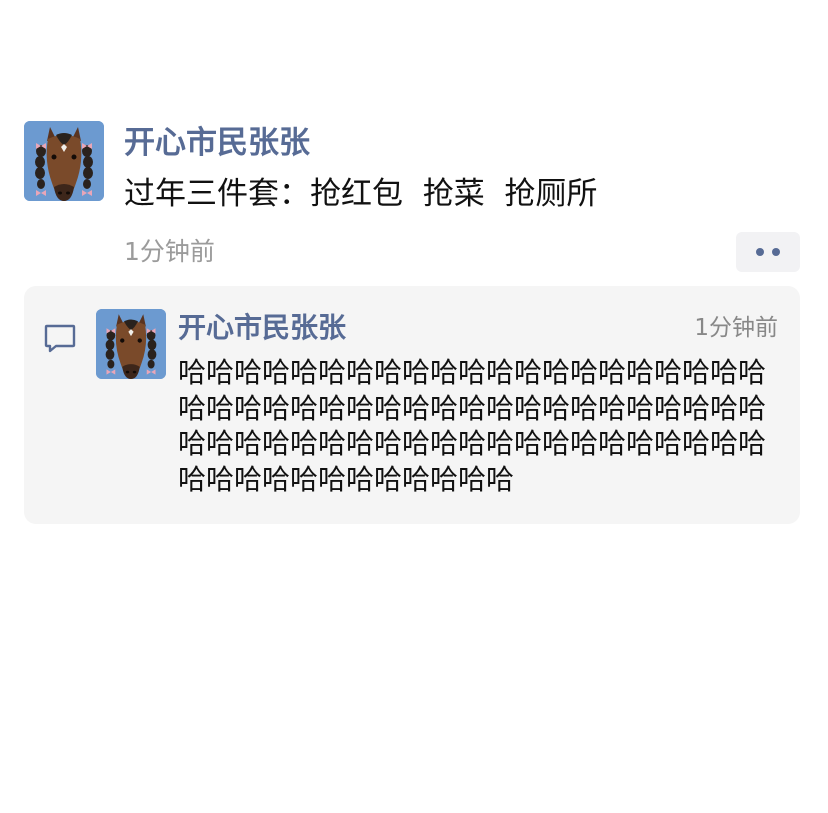  Describe the element at coordinates (217, 143) in the screenshot. I see `post-author-name: 开心市民张张` at that location.